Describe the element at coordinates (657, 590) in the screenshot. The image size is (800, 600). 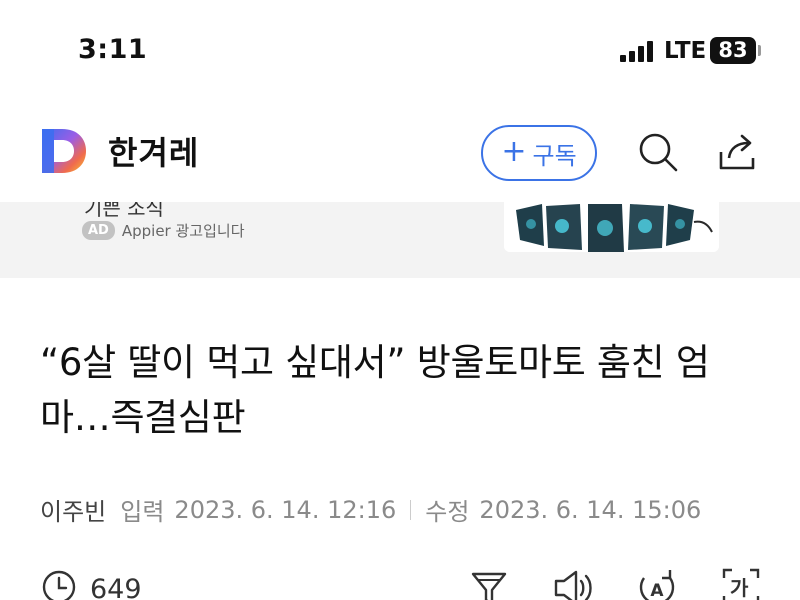
I see `svg-text: A` at that location.